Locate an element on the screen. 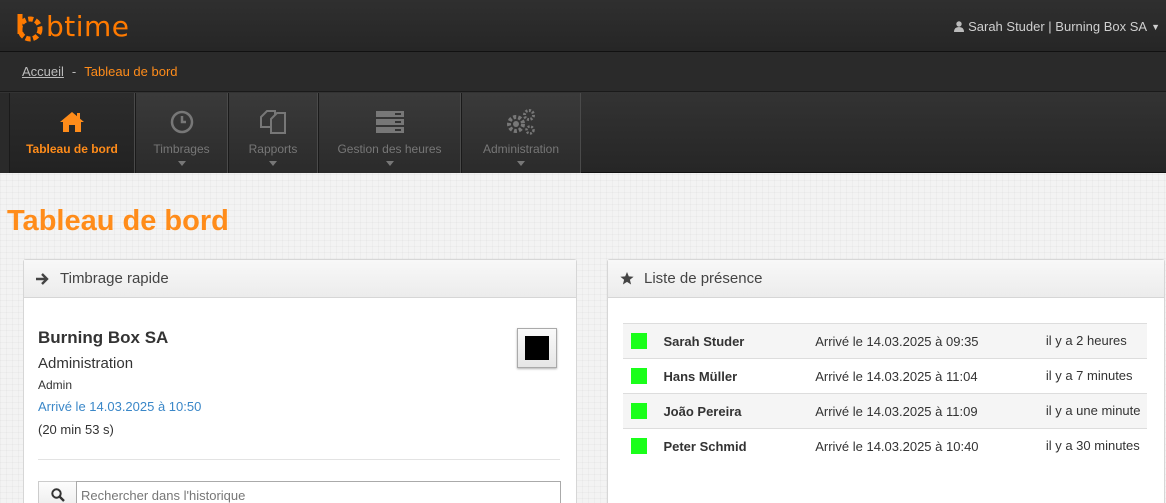 Image resolution: width=1166 pixels, height=503 pixels. history-search is located at coordinates (299, 492).